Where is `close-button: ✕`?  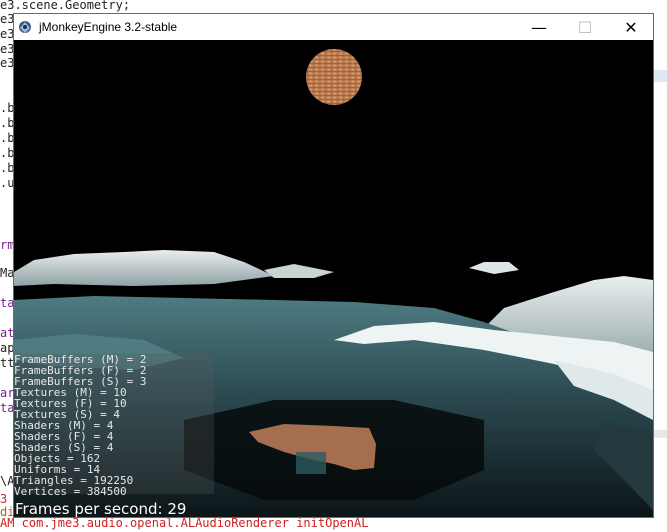 close-button: ✕ is located at coordinates (631, 27).